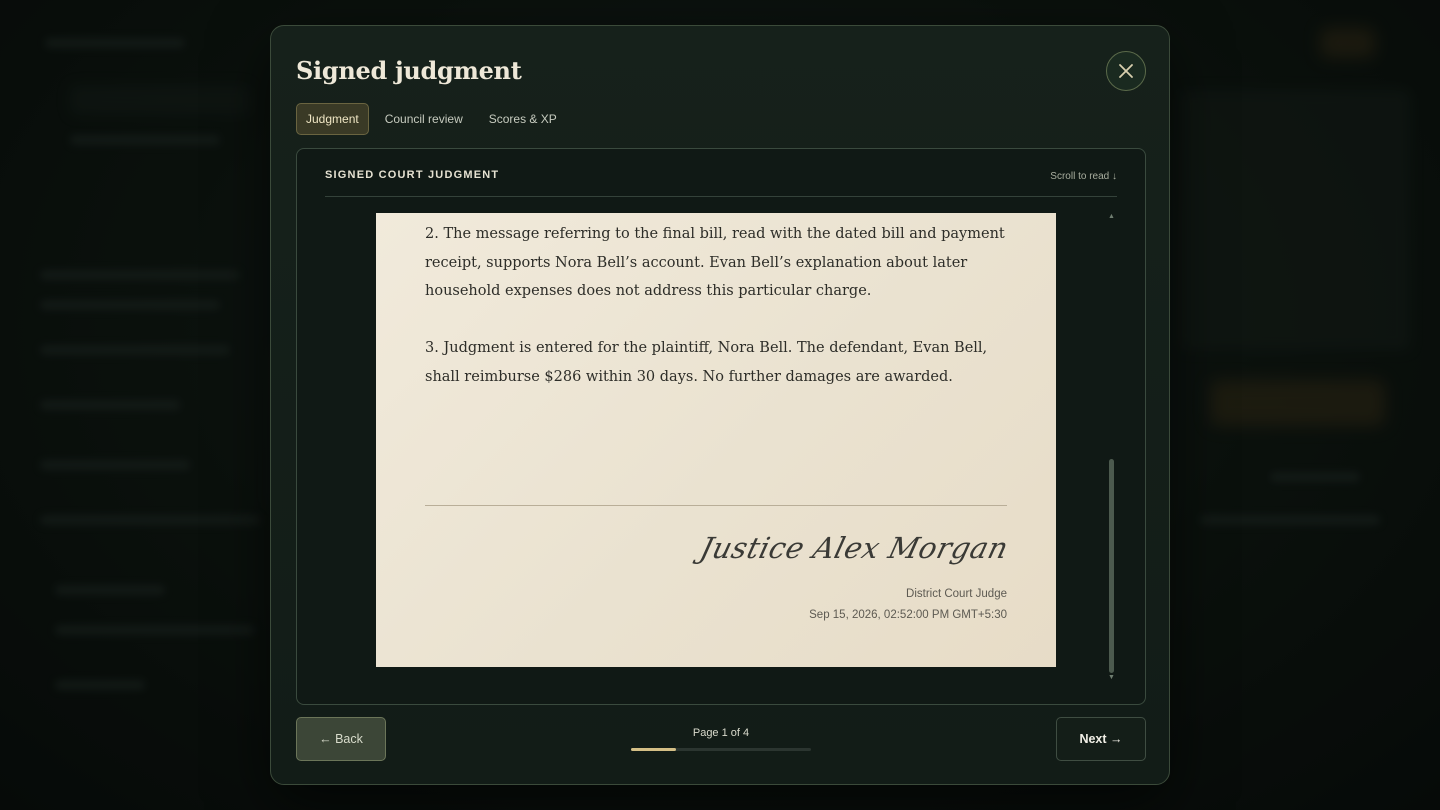 Image resolution: width=1440 pixels, height=810 pixels. I want to click on tab-council-review: Council review, so click(424, 119).